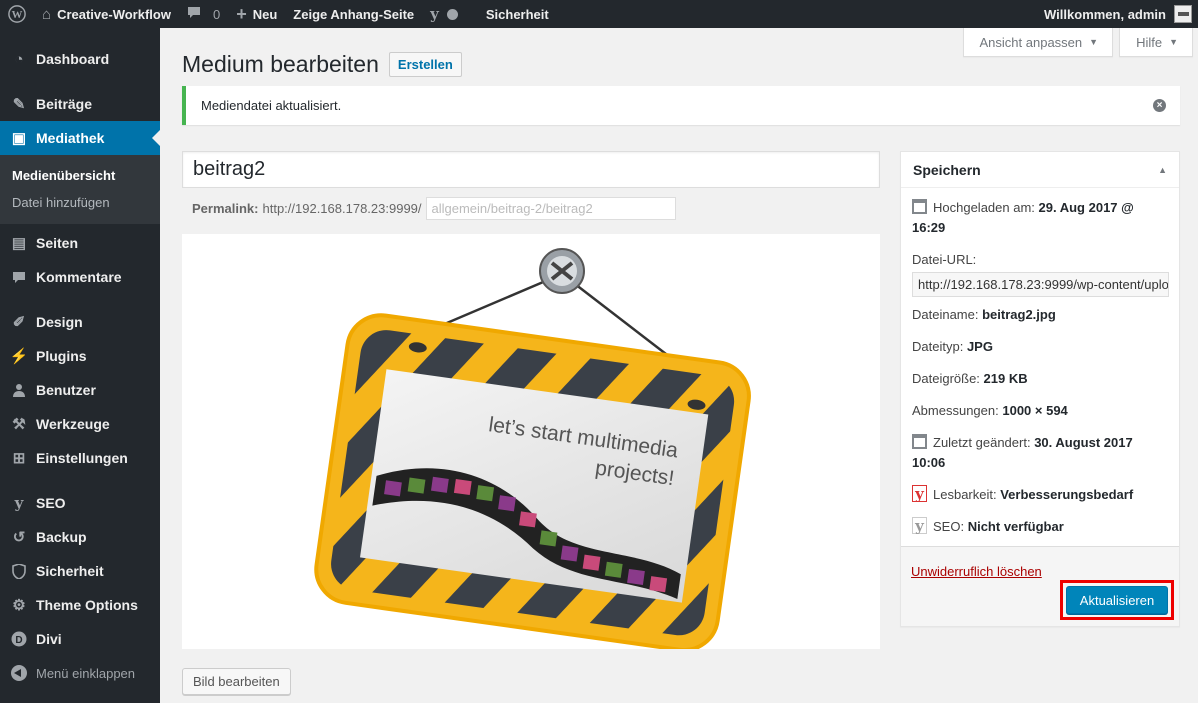  I want to click on page-heading: Medium bearbeiten Erstellen, so click(322, 64).